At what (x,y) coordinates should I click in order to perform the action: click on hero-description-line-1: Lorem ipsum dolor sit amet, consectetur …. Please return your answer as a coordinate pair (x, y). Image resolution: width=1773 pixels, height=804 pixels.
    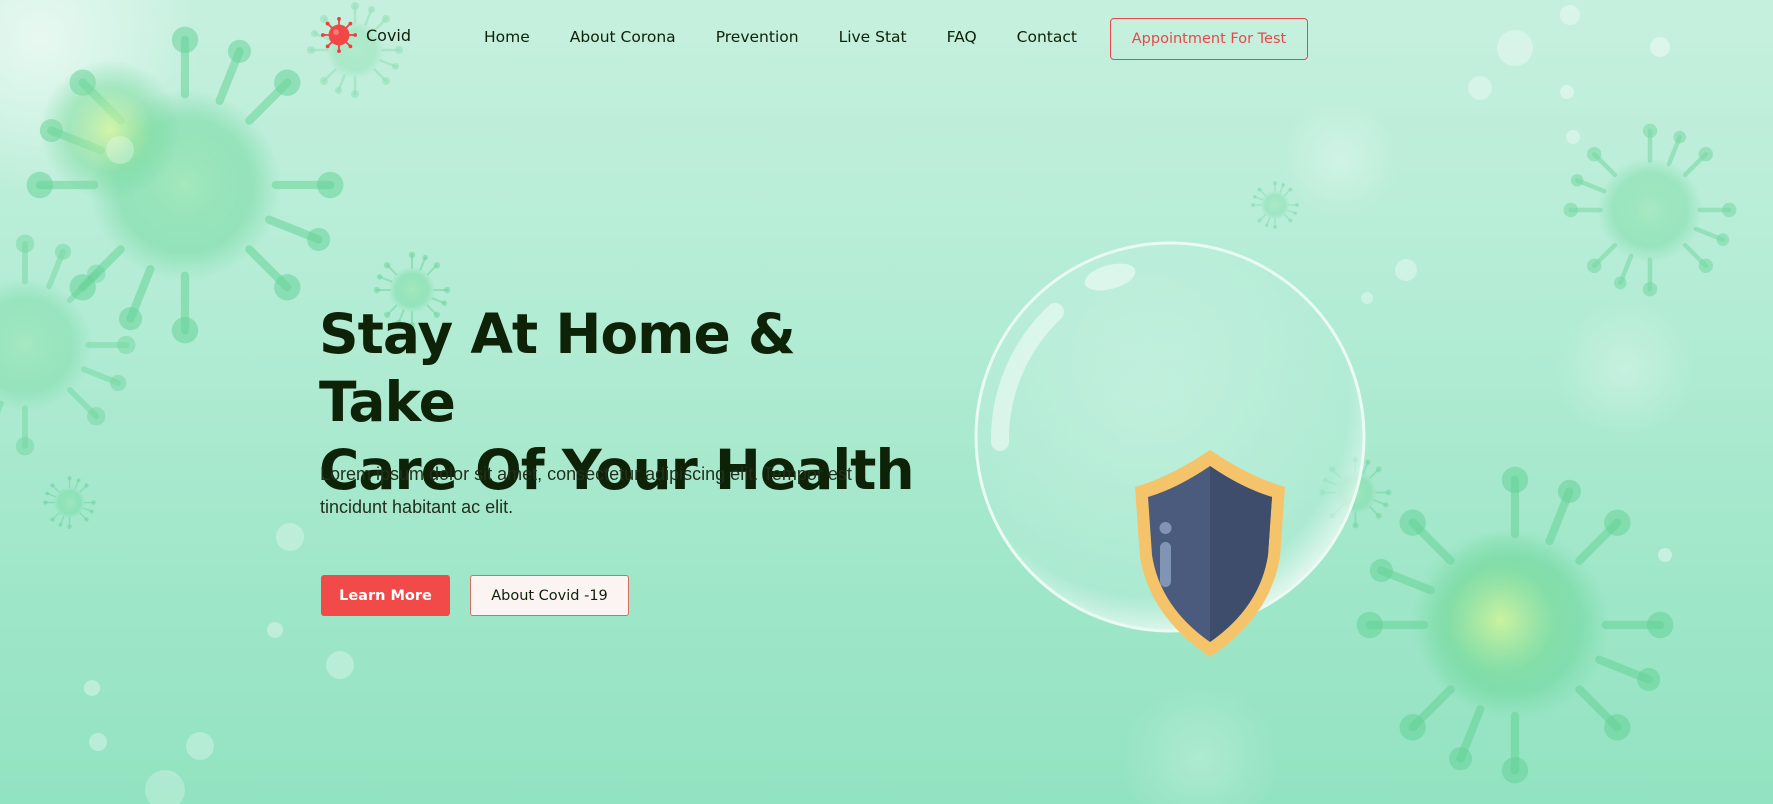
    Looking at the image, I should click on (586, 474).